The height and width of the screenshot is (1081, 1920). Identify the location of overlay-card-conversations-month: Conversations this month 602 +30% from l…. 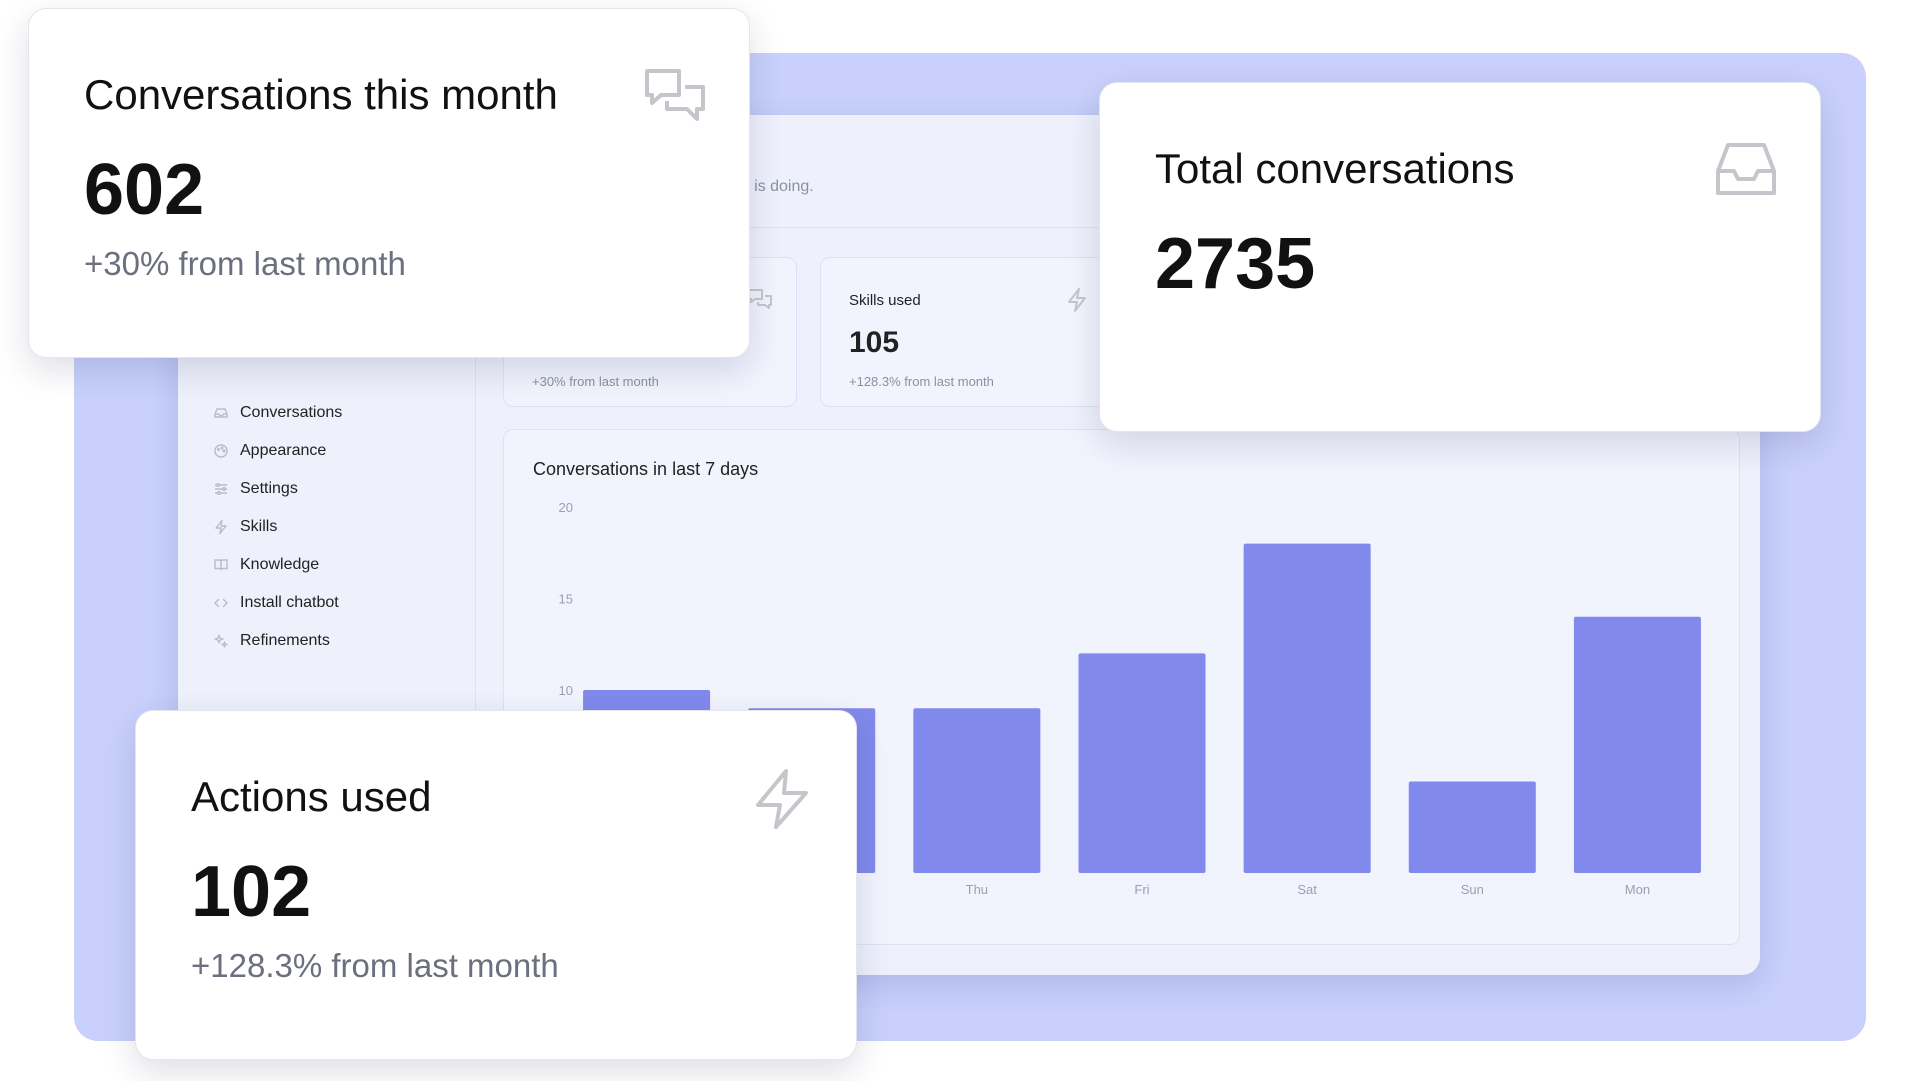
(389, 183).